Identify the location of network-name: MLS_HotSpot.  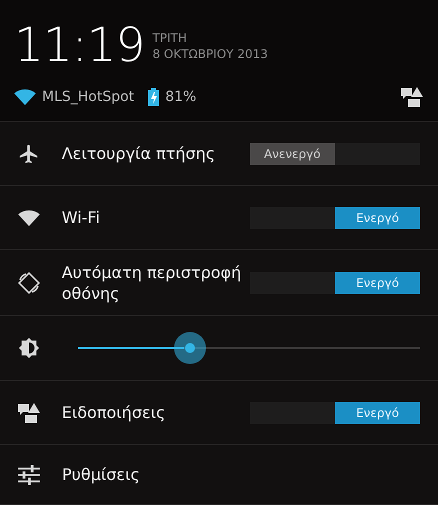
(88, 97).